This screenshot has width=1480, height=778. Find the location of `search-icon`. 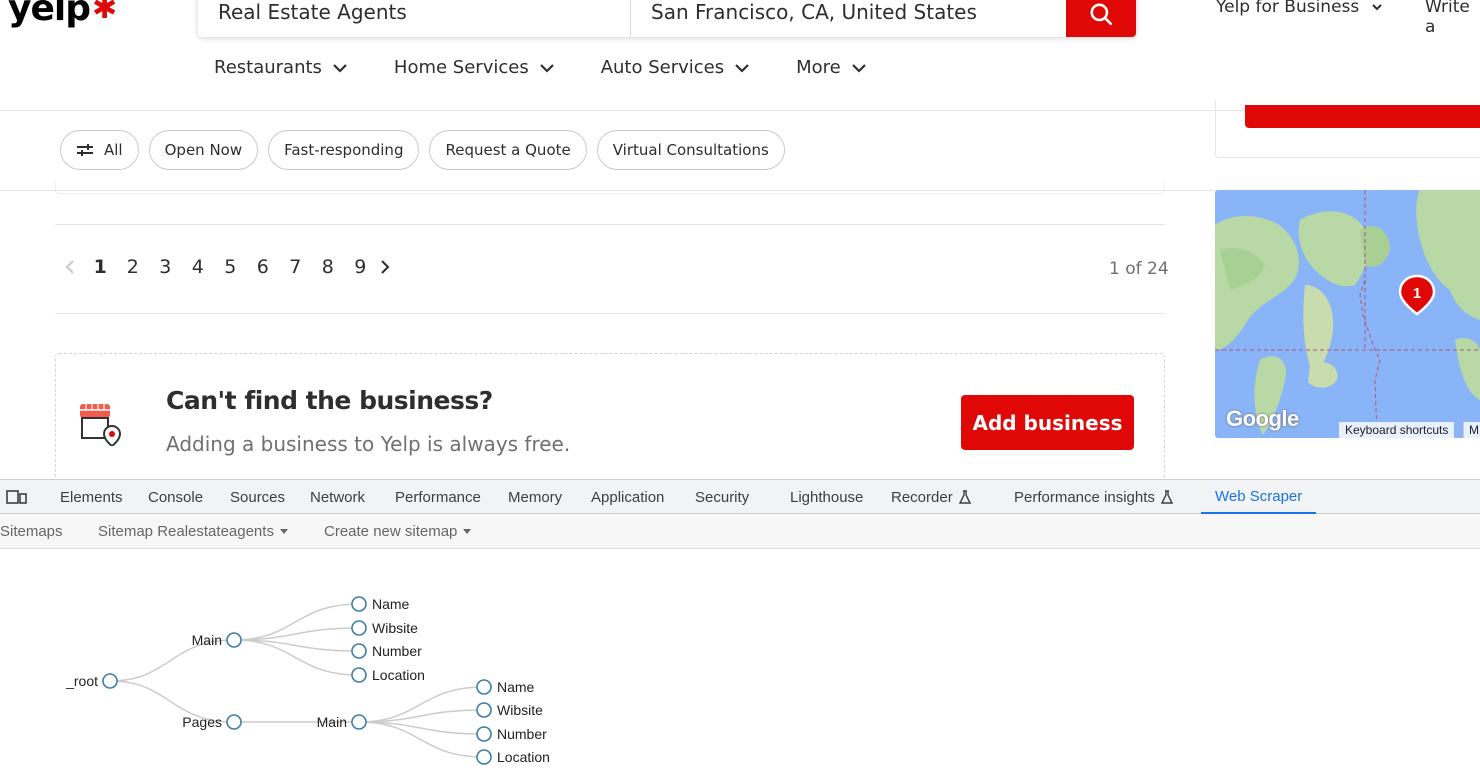

search-icon is located at coordinates (1101, 13).